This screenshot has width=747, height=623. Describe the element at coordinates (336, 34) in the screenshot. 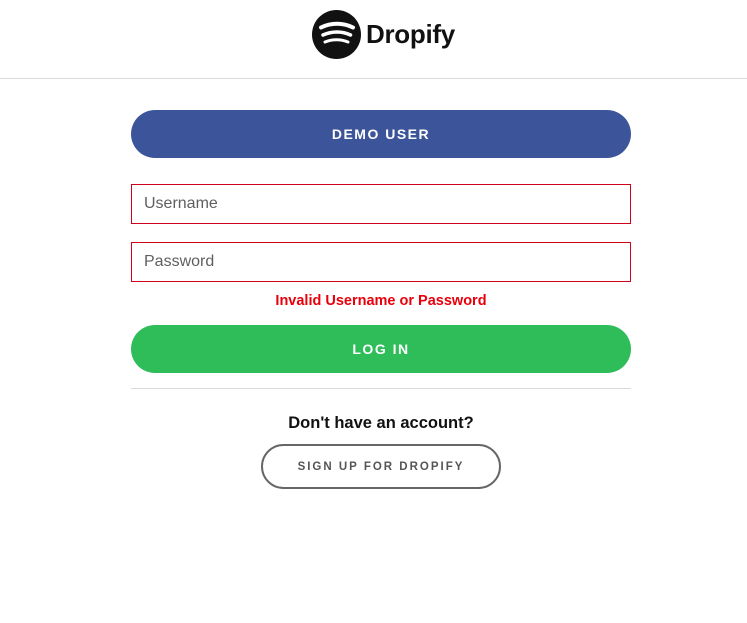

I see `dropify-logo-icon` at that location.